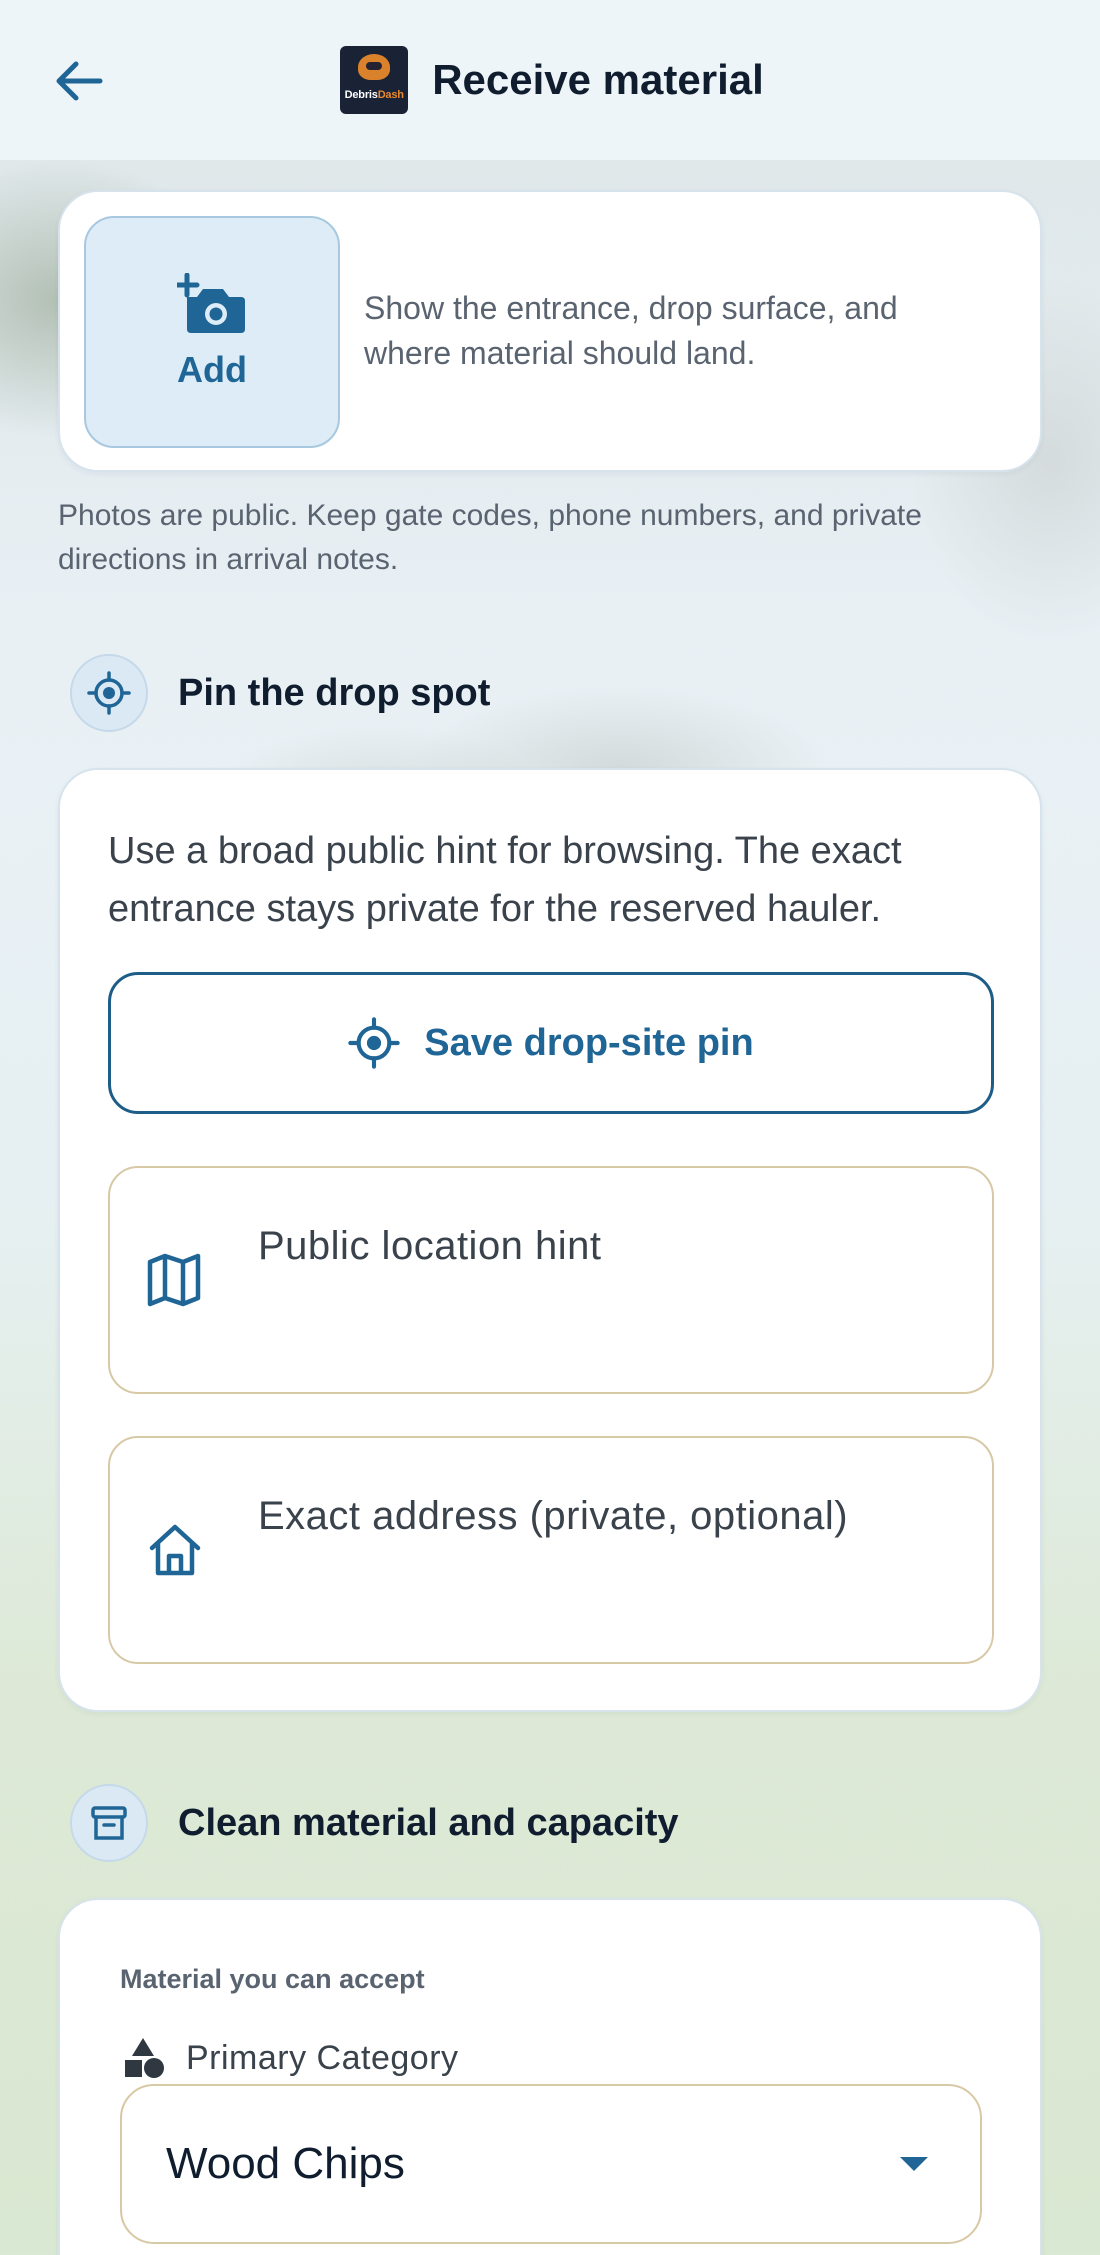  I want to click on primary-category-value: Wood Chips, so click(285, 2163).